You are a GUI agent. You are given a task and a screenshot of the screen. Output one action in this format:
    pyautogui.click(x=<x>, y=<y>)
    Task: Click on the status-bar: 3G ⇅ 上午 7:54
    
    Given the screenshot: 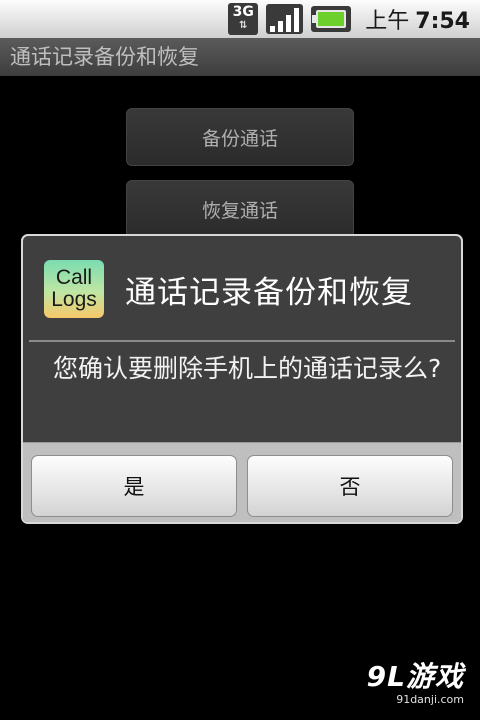 What is the action you would take?
    pyautogui.click(x=240, y=19)
    